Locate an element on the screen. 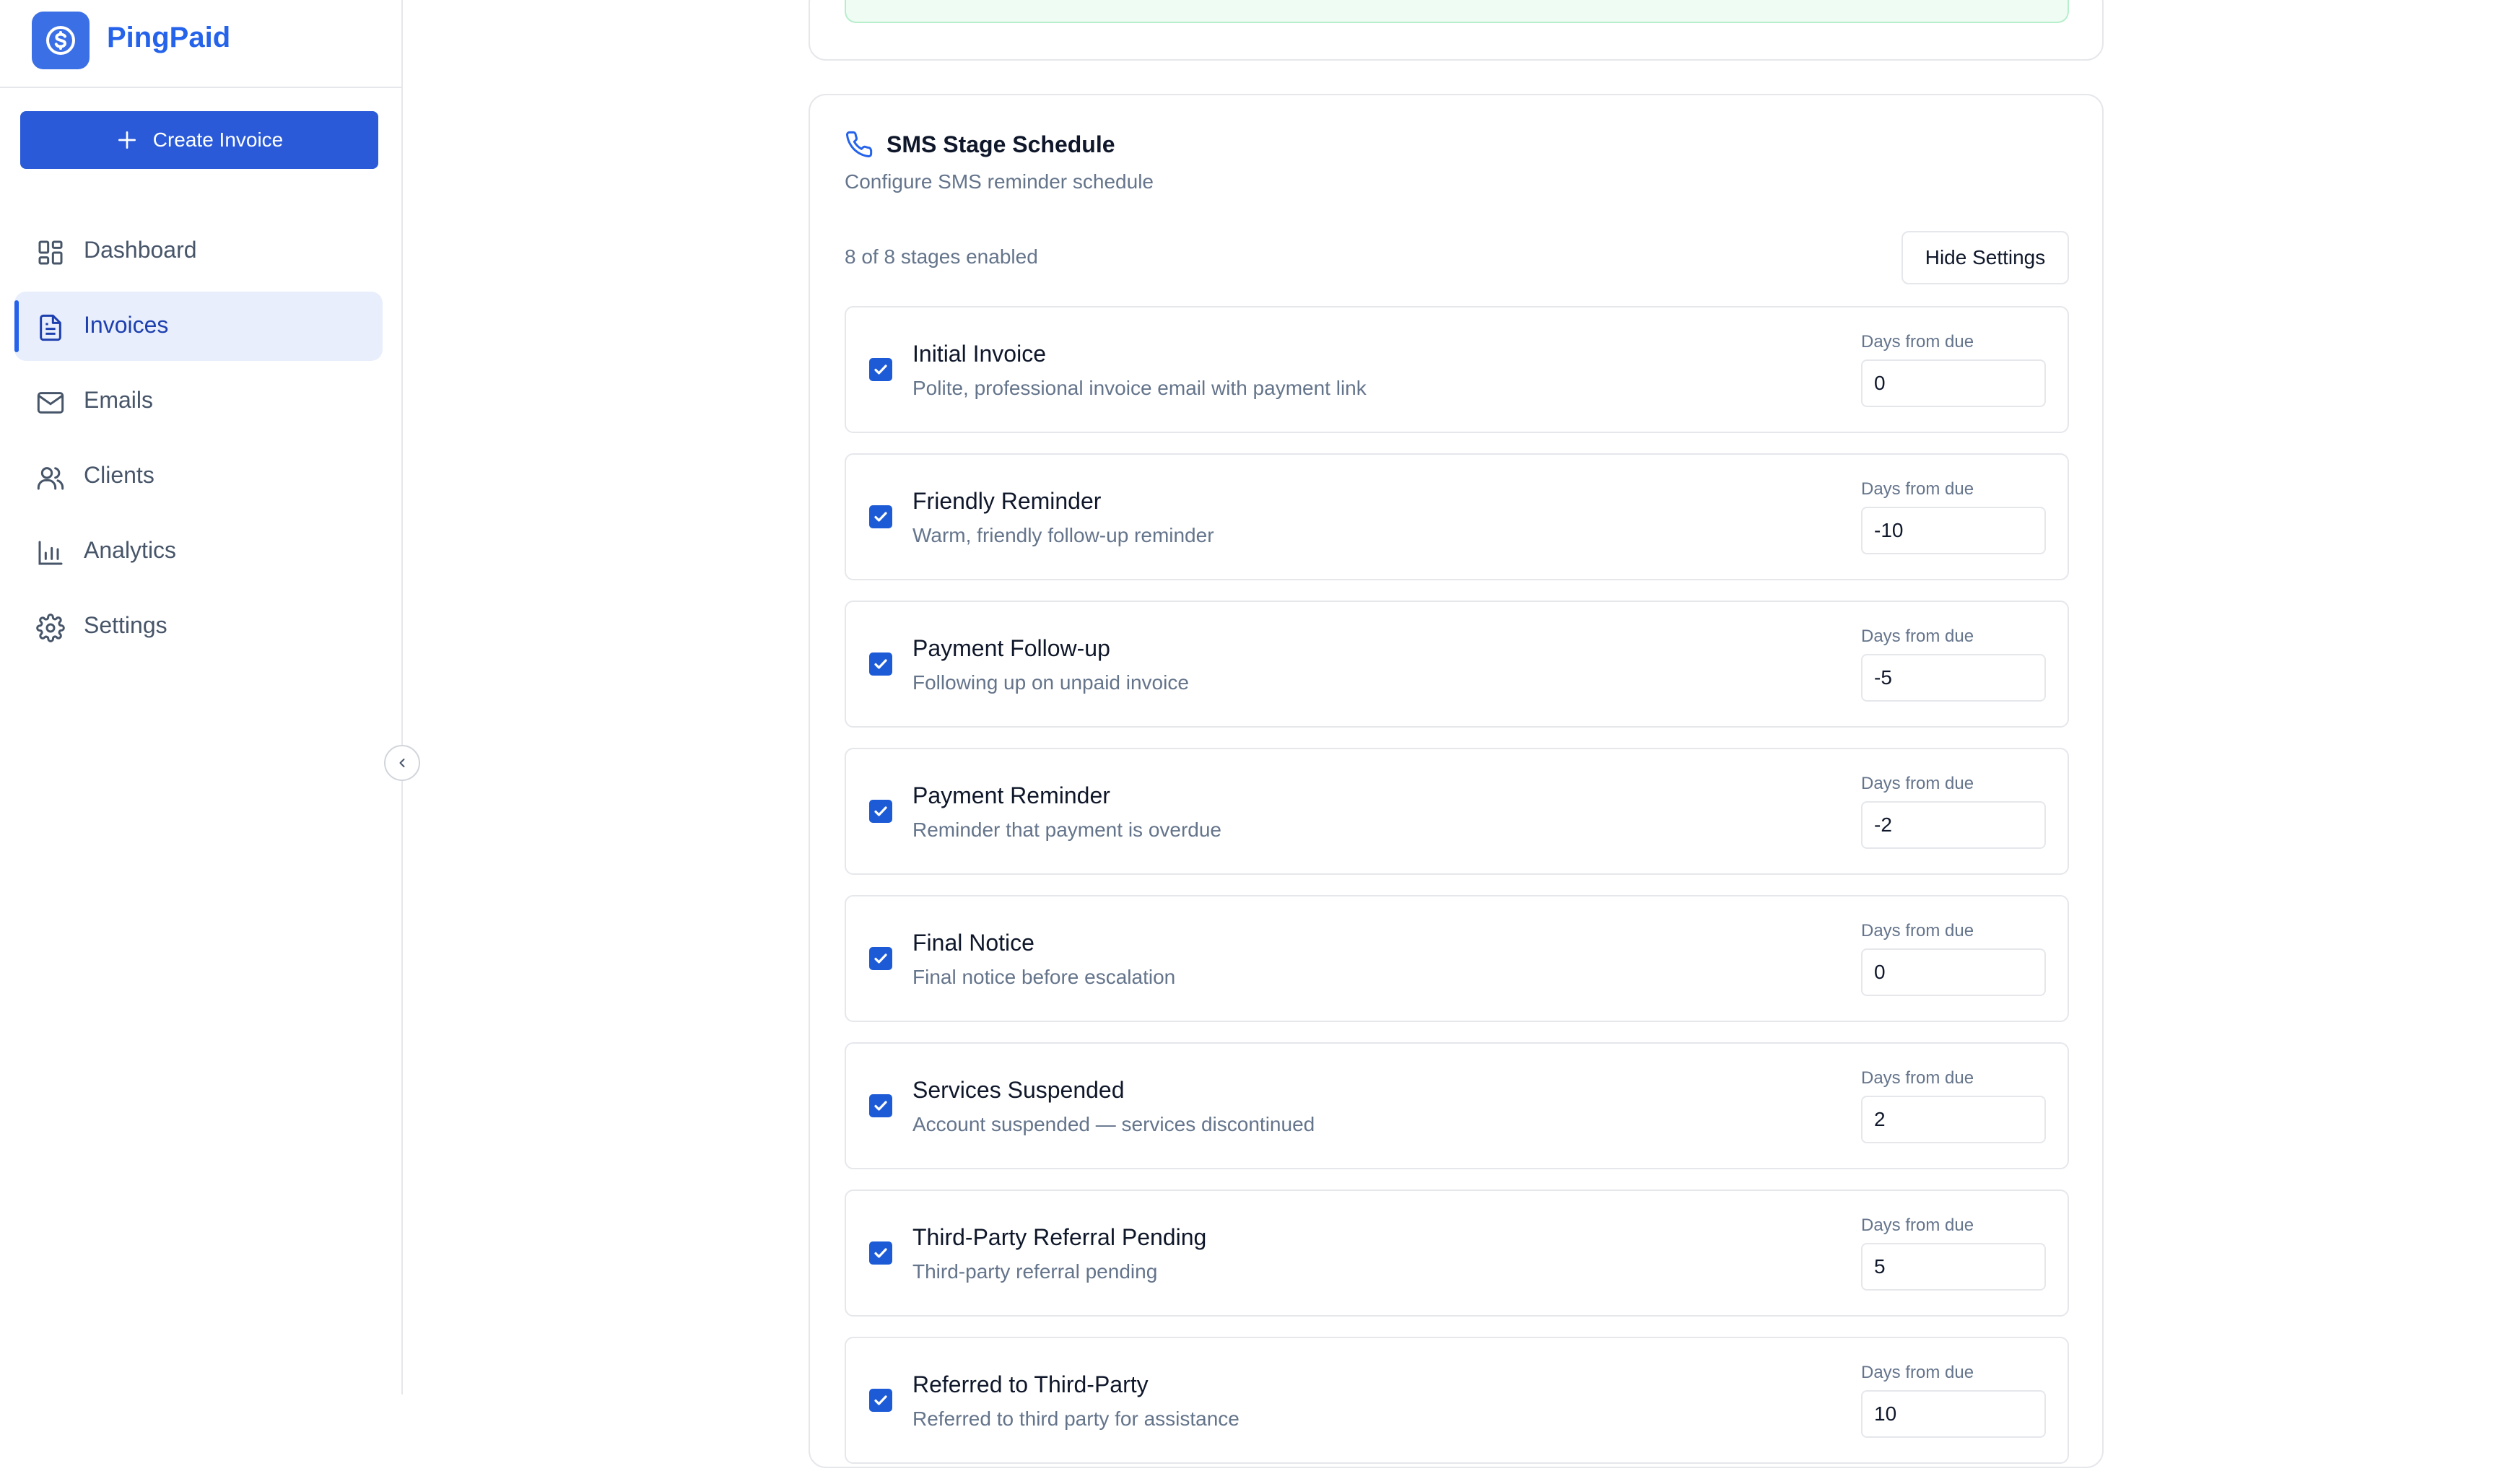 This screenshot has width=2505, height=1484. sidebar-item-label: Settings is located at coordinates (125, 625).